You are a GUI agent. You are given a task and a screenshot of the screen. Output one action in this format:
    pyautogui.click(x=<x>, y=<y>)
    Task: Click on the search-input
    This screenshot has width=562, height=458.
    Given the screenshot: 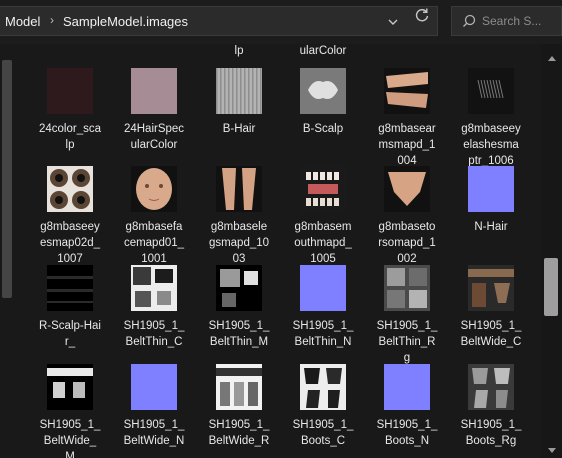 What is the action you would take?
    pyautogui.click(x=521, y=21)
    